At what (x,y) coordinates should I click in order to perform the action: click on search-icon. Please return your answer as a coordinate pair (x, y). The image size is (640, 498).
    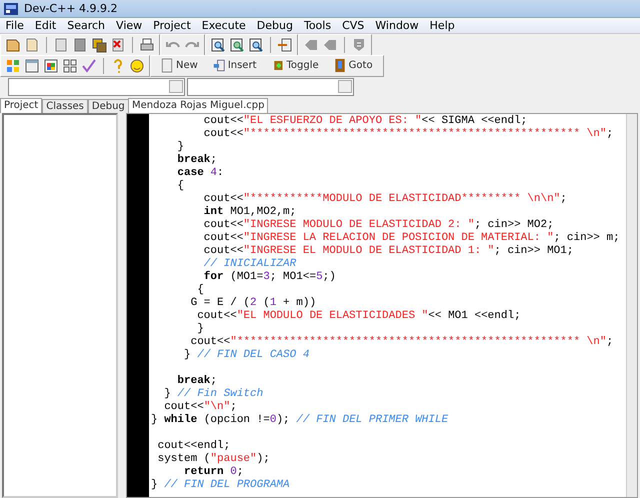
    Looking at the image, I should click on (218, 44).